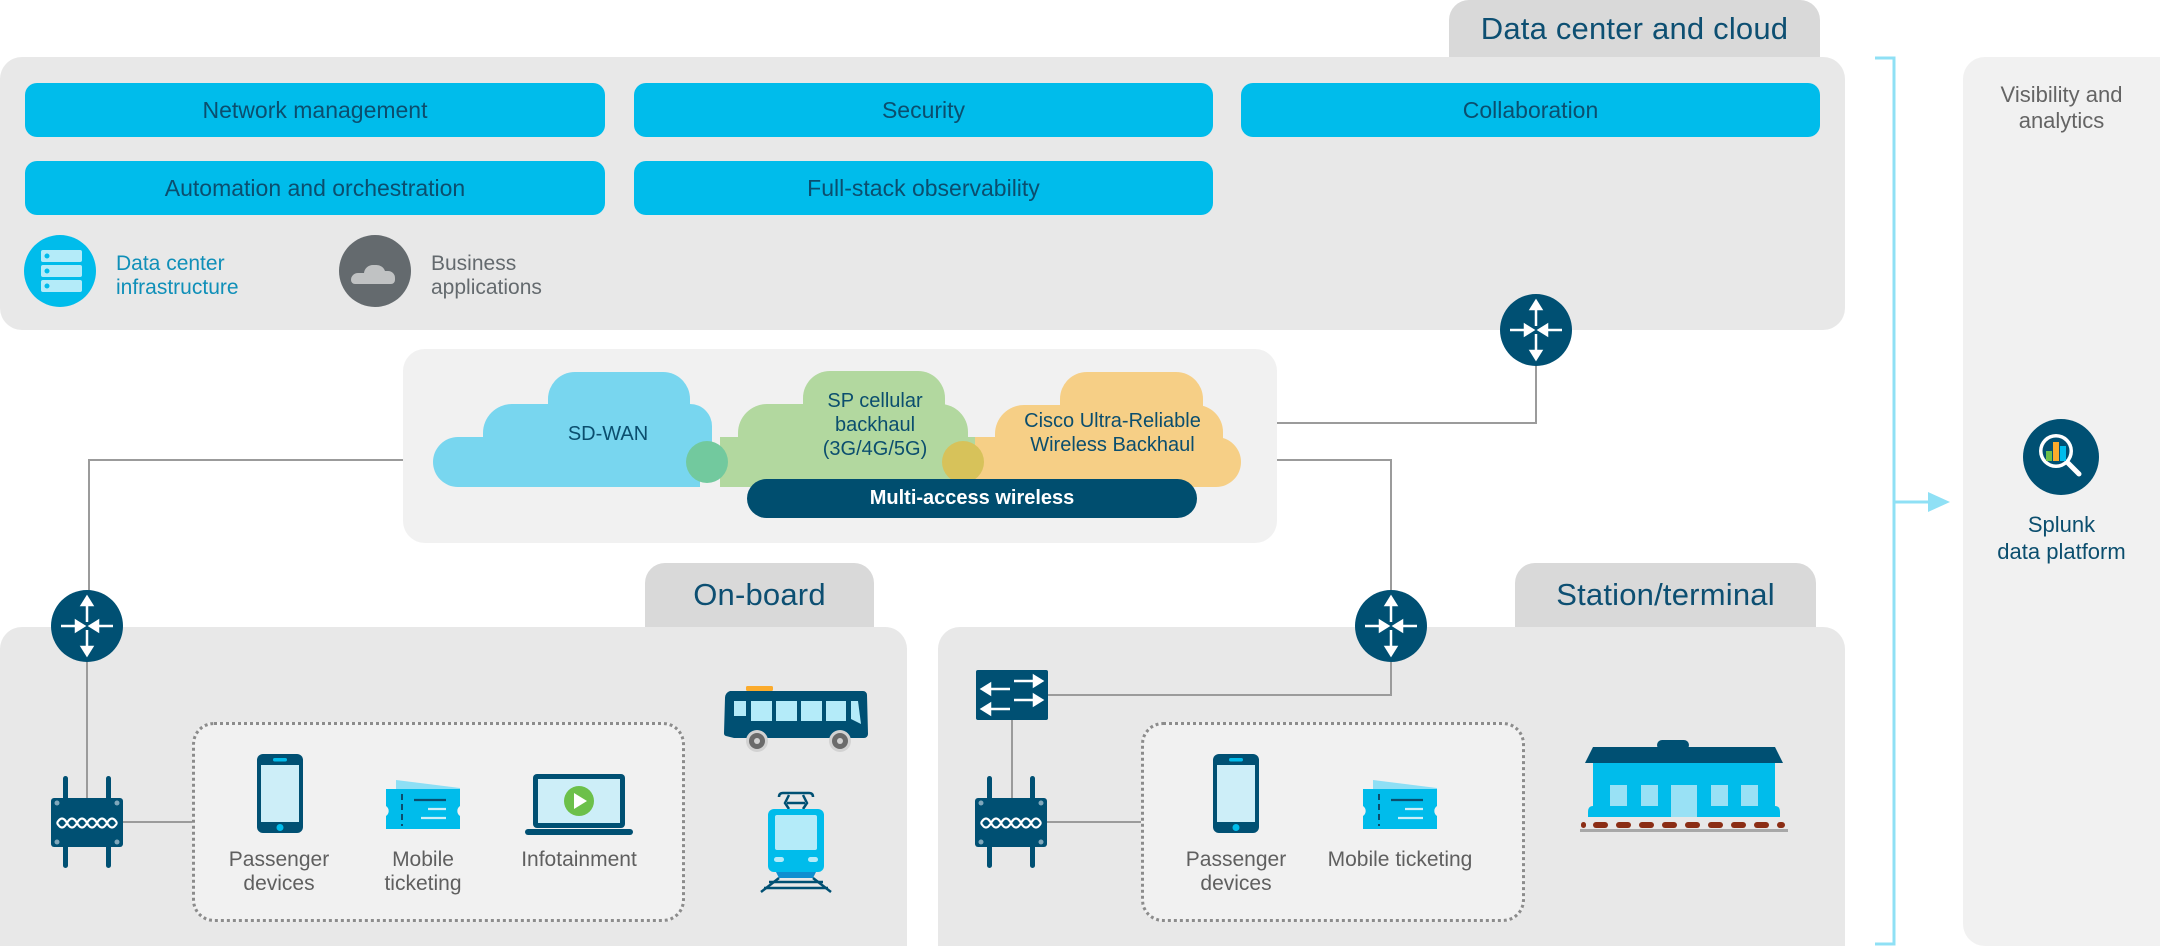 This screenshot has height=946, width=2160. What do you see at coordinates (2061, 524) in the screenshot?
I see `label-line: Splunk` at bounding box center [2061, 524].